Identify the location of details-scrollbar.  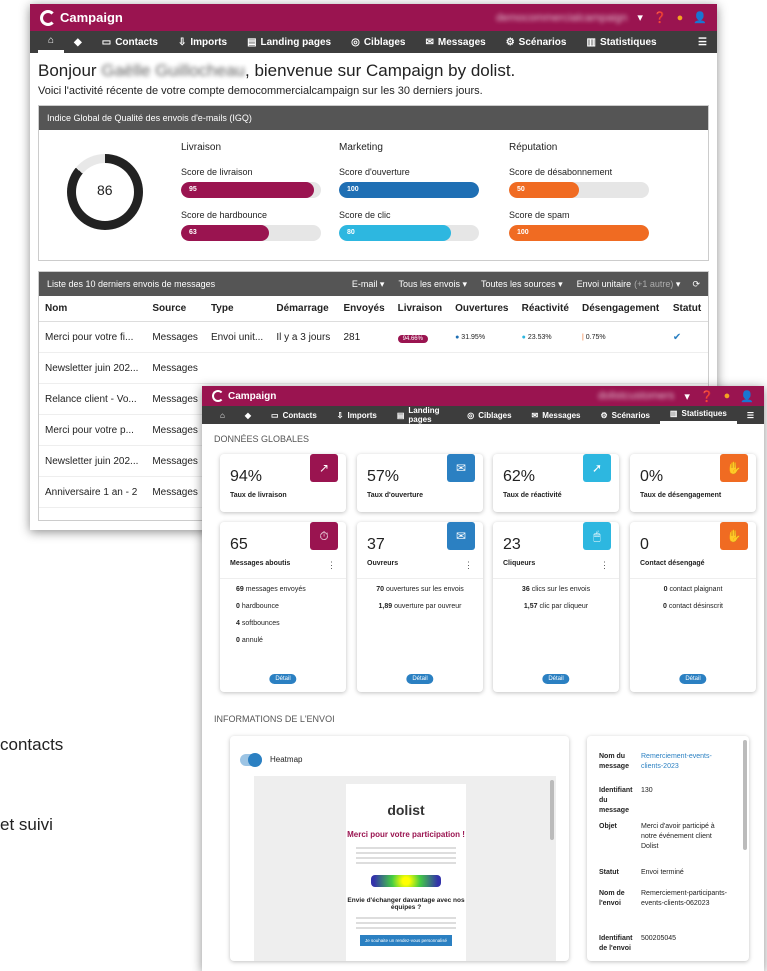
(745, 795).